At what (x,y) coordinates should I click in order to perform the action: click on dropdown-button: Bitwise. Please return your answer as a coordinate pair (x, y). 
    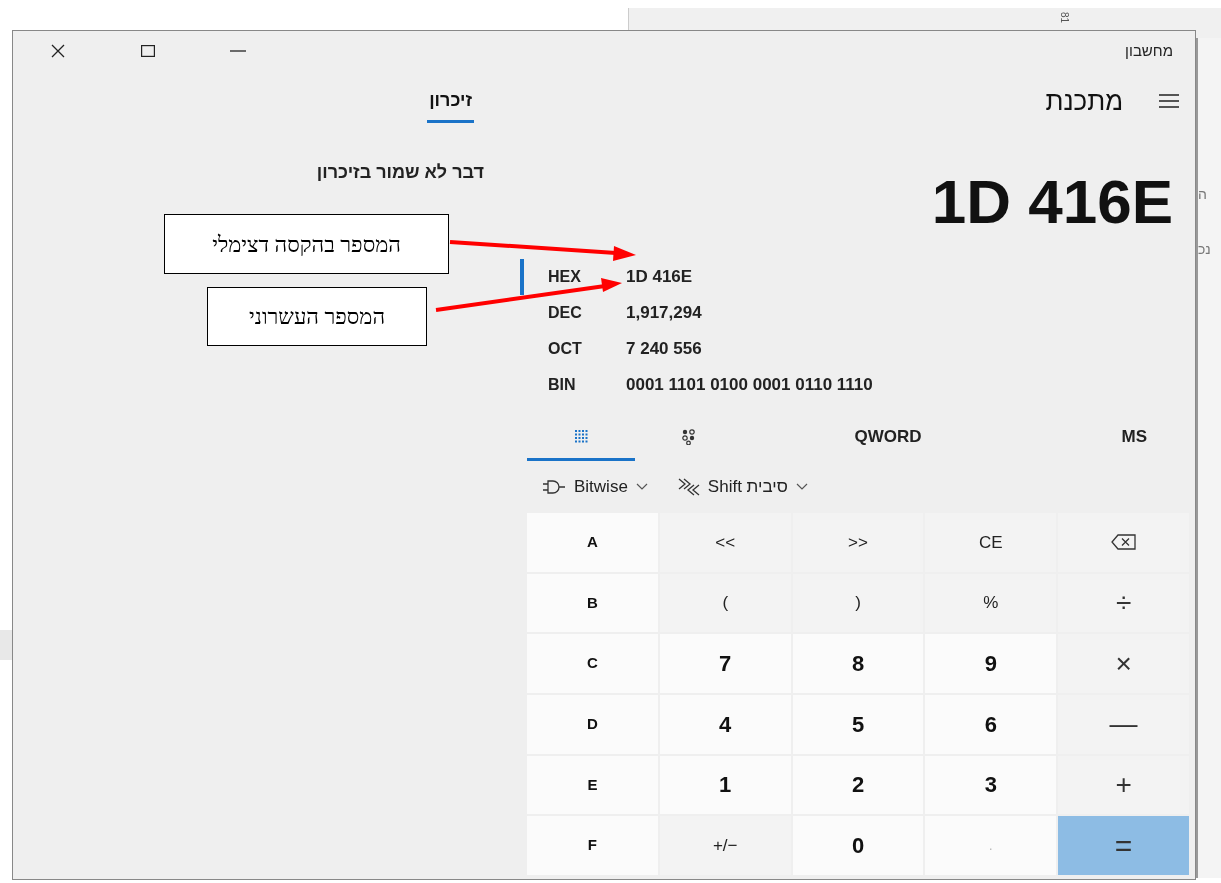
    Looking at the image, I should click on (595, 487).